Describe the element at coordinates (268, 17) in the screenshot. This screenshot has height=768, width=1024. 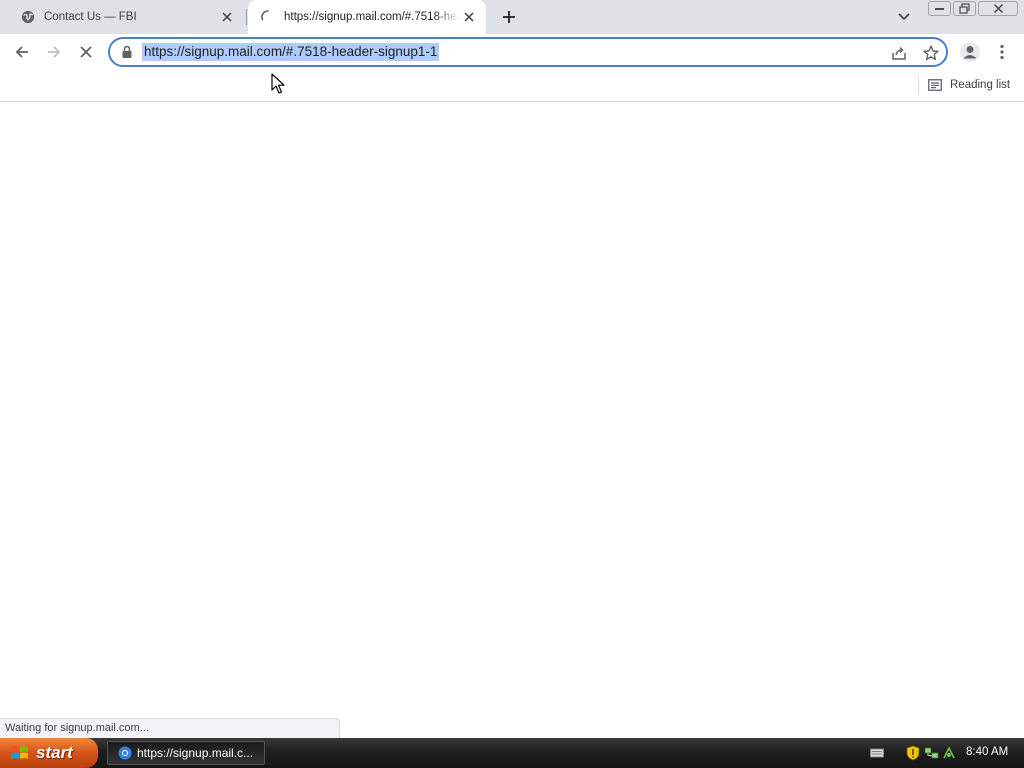
I see `loading-spinner-icon` at that location.